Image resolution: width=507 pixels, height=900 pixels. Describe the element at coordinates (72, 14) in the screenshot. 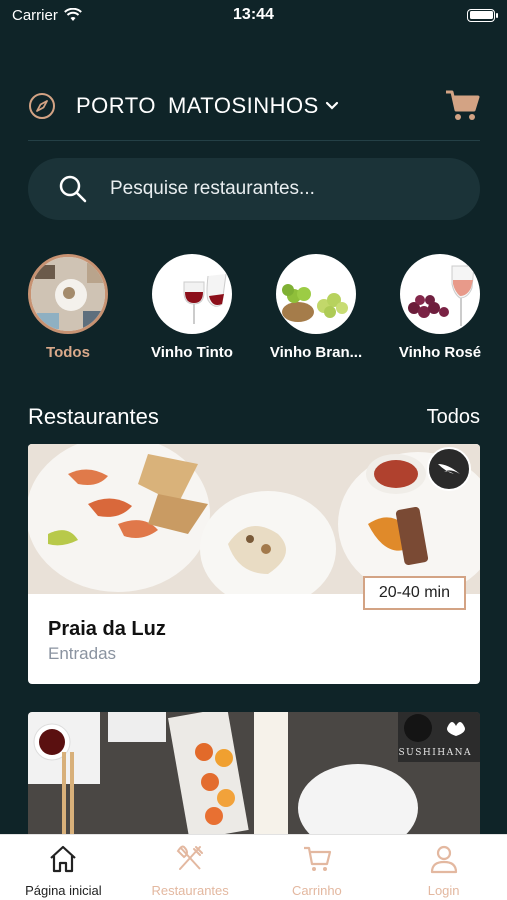

I see `wifi-icon` at that location.